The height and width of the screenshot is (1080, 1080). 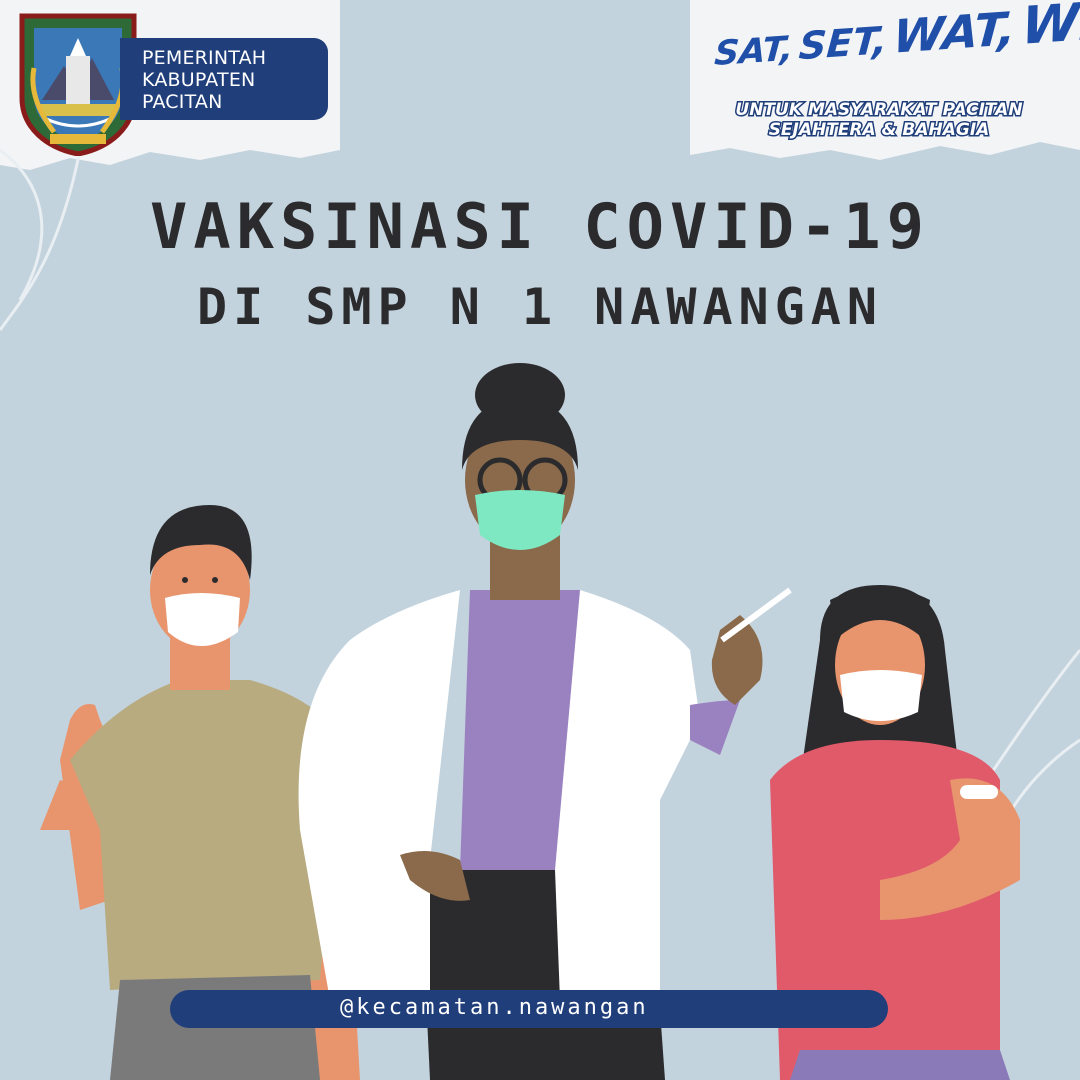 I want to click on headline-location: DI SMP N 1 NAWANGAN, so click(x=540, y=307).